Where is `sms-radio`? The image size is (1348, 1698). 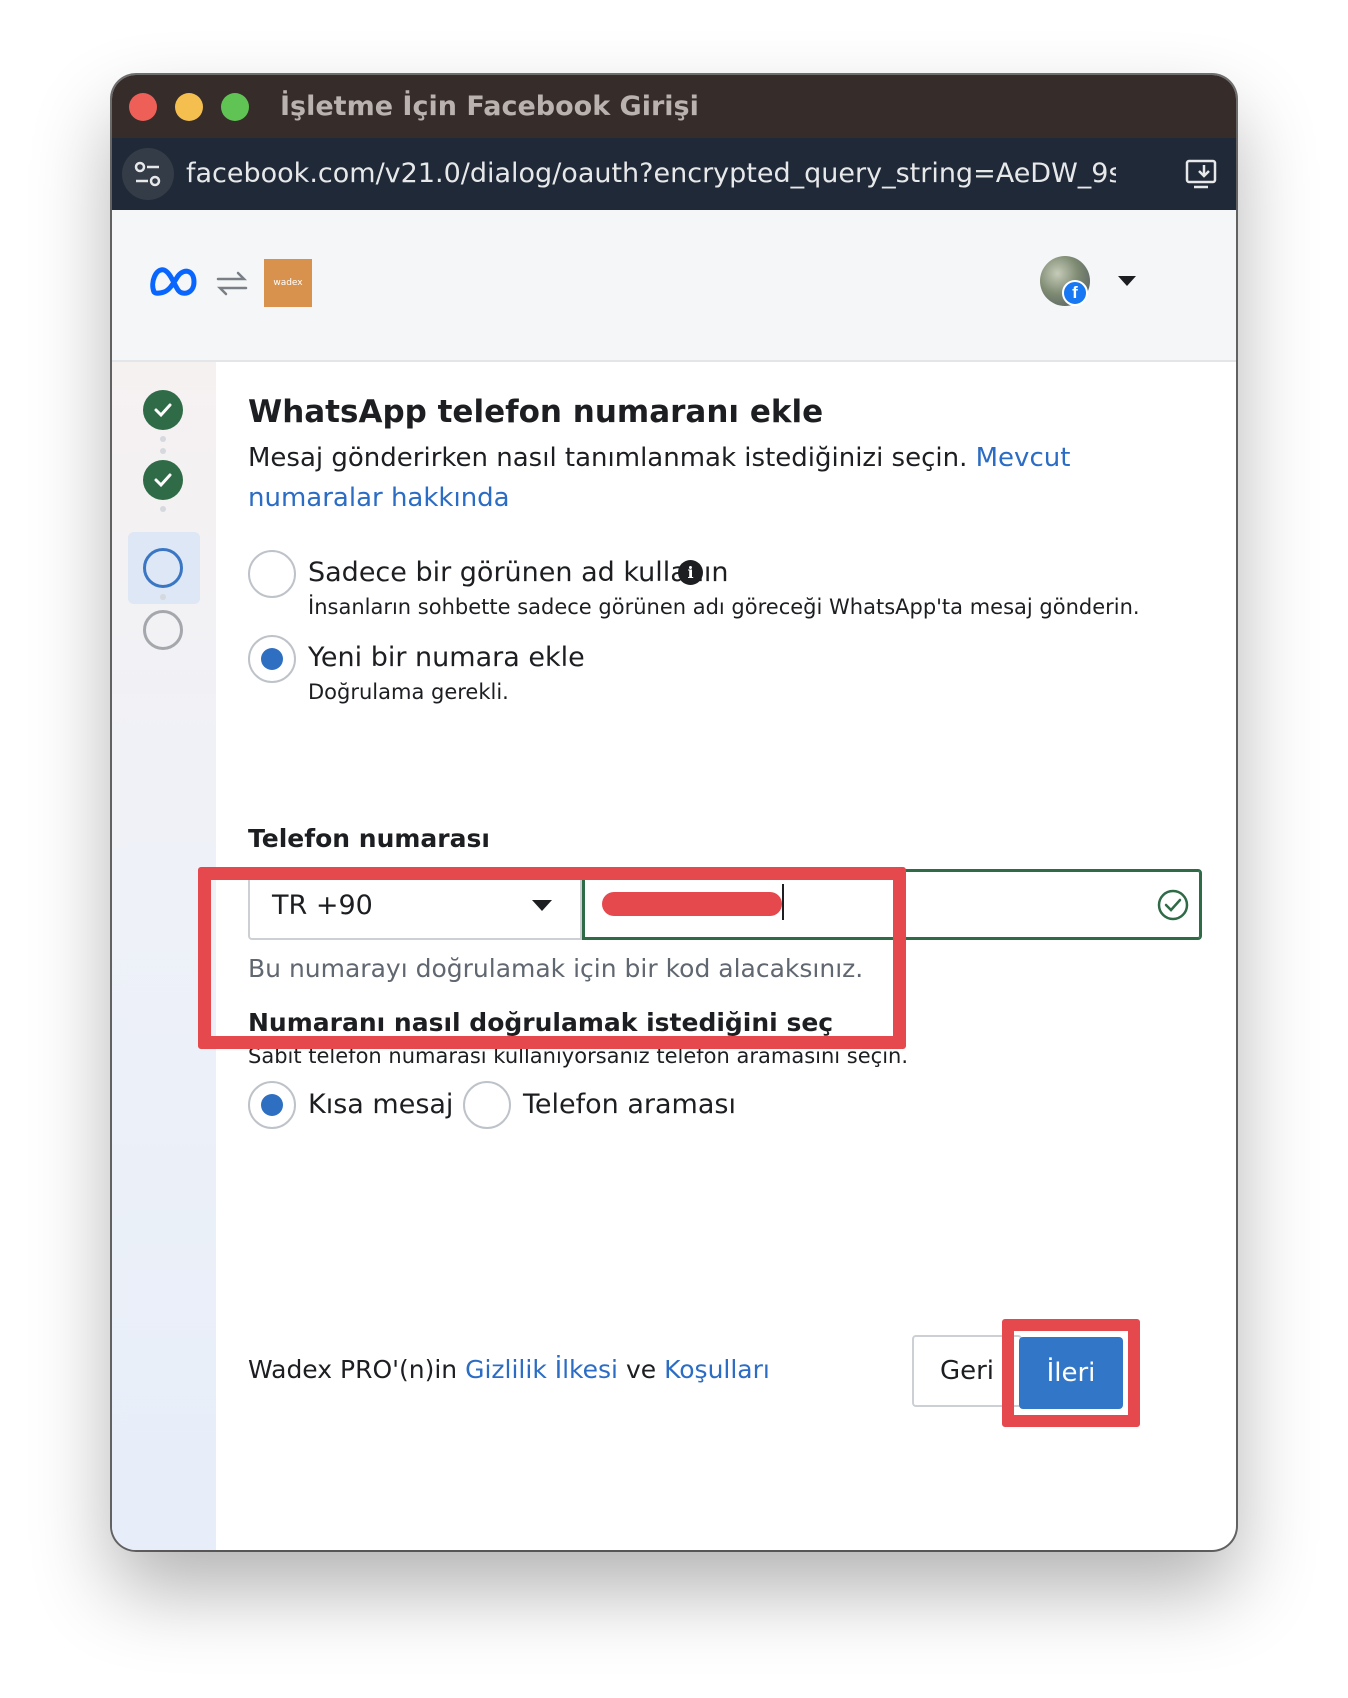 sms-radio is located at coordinates (272, 1105).